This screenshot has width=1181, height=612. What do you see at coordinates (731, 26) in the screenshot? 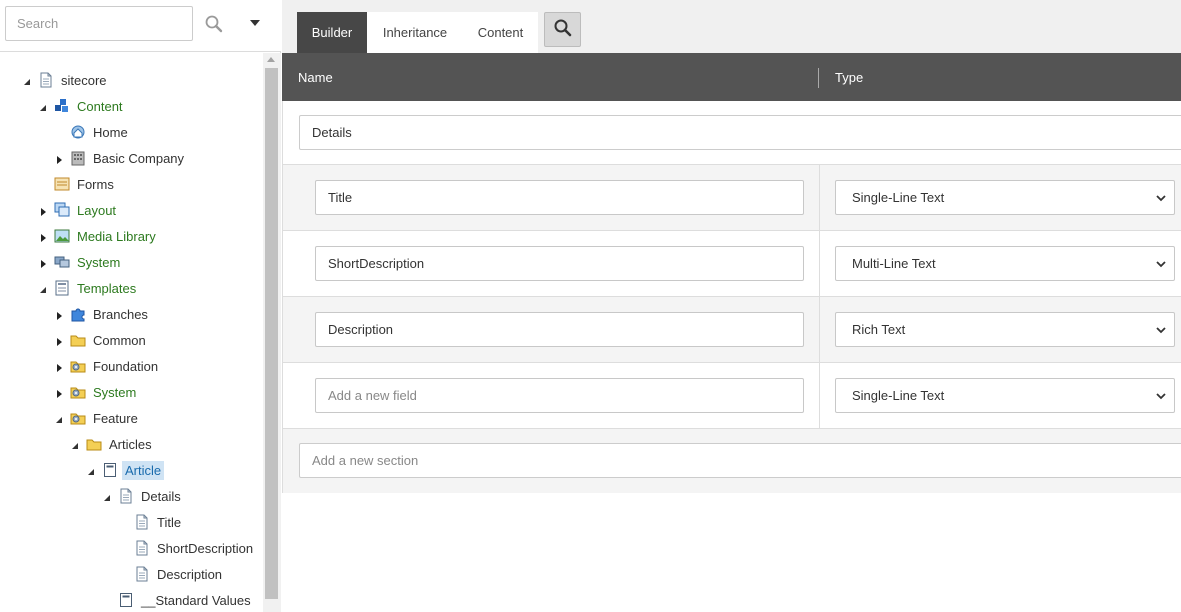
I see `editor-tabs: Builder Inheritance Content` at bounding box center [731, 26].